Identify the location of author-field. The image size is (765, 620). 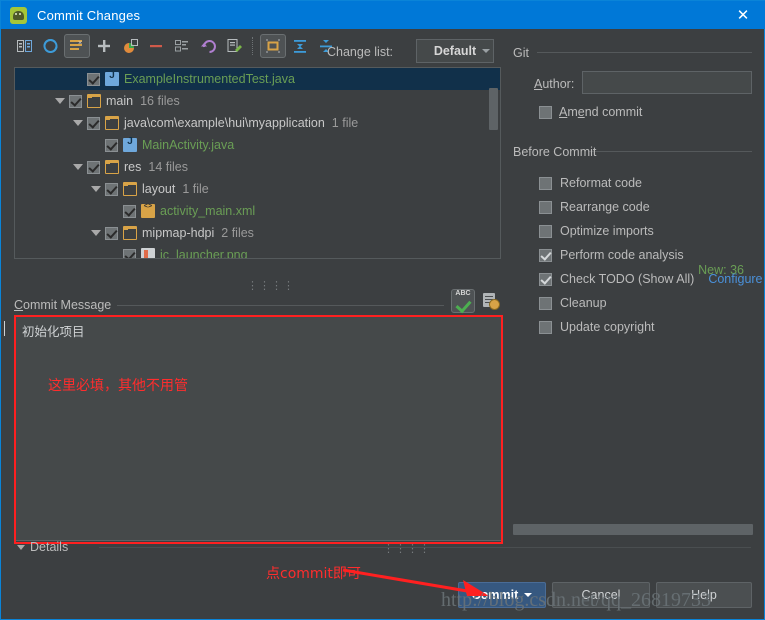
(667, 82).